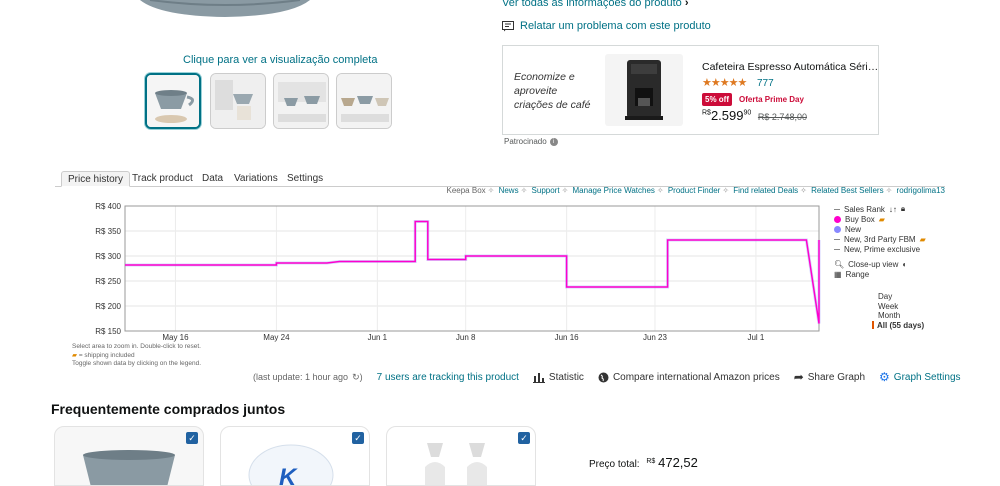 This screenshot has width=1000, height=486. I want to click on svg-text: K, so click(288, 475).